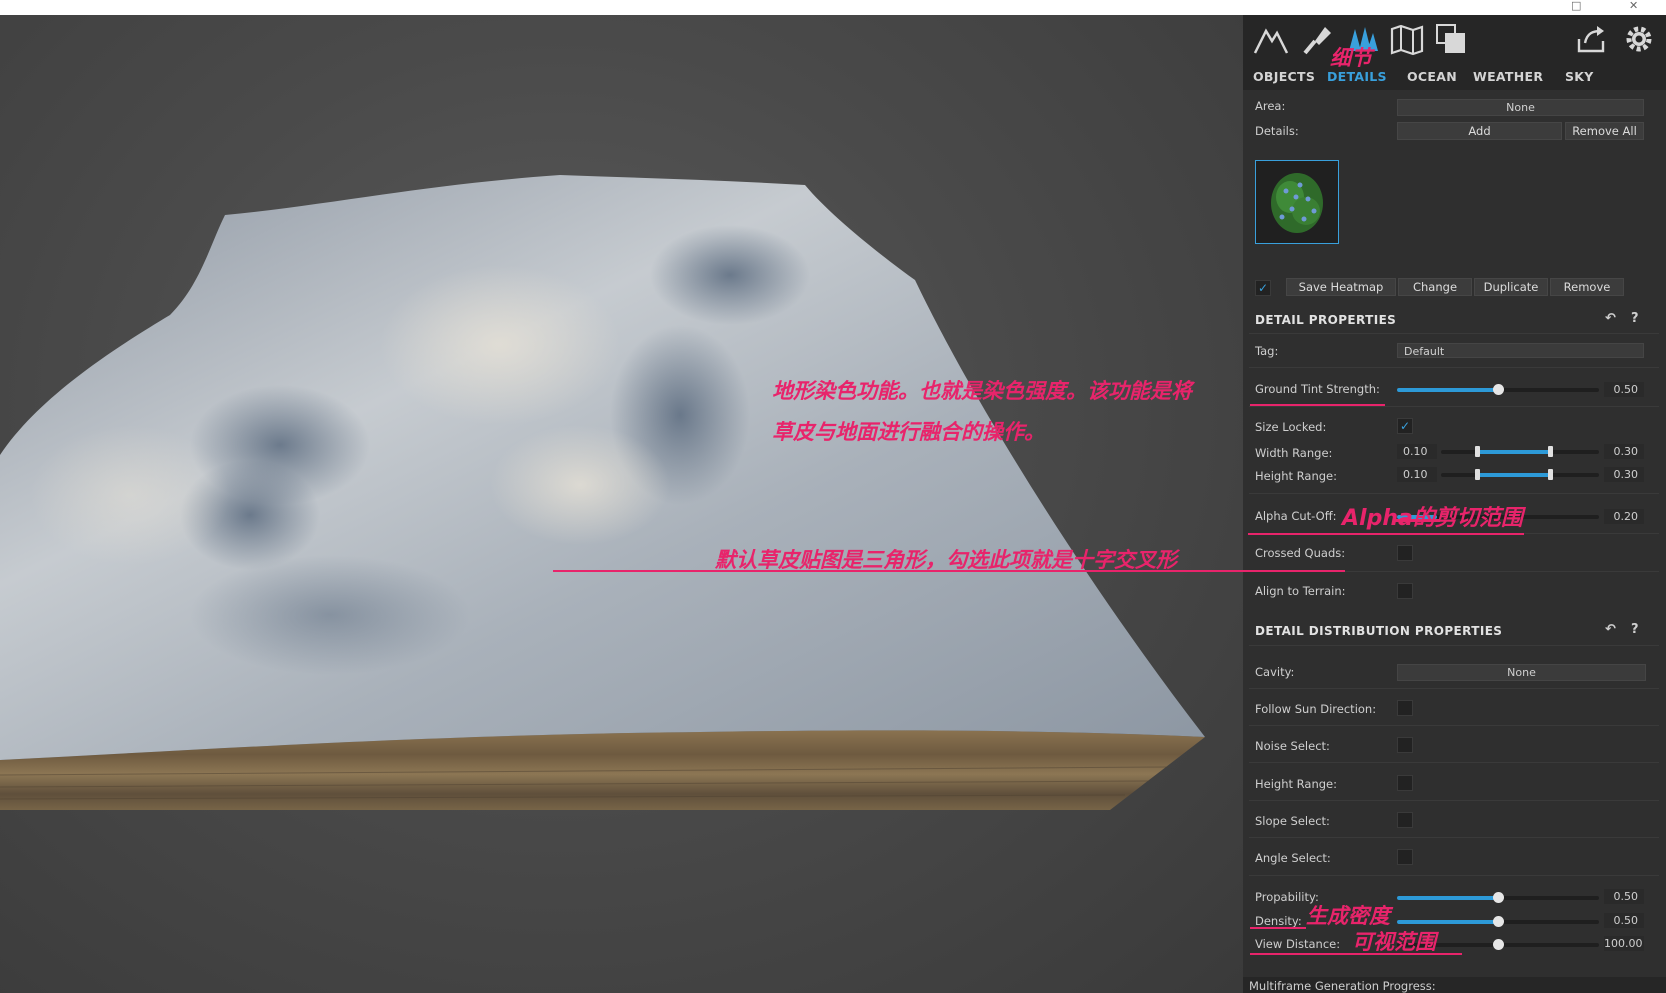 The height and width of the screenshot is (993, 1666). I want to click on alpha-cutoff-label: Alpha Cut-Off:, so click(1296, 516).